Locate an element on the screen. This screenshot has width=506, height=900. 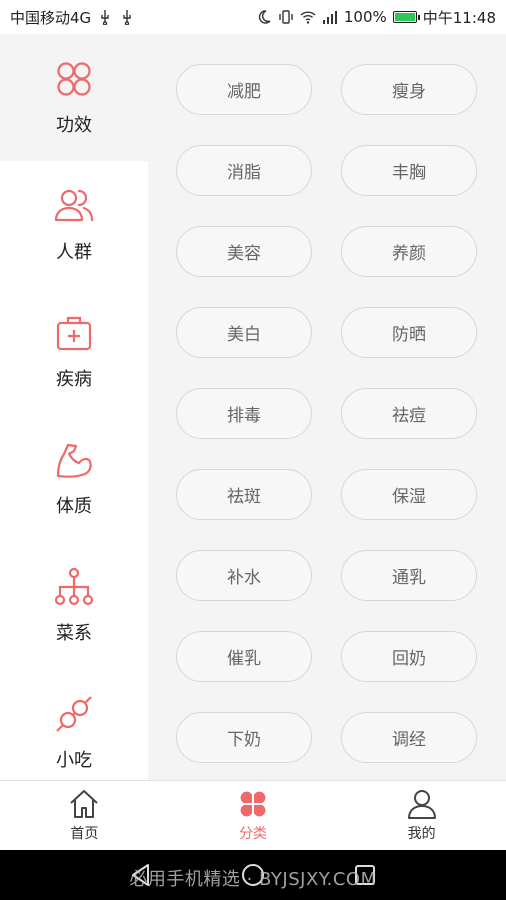
home-icon is located at coordinates (84, 804).